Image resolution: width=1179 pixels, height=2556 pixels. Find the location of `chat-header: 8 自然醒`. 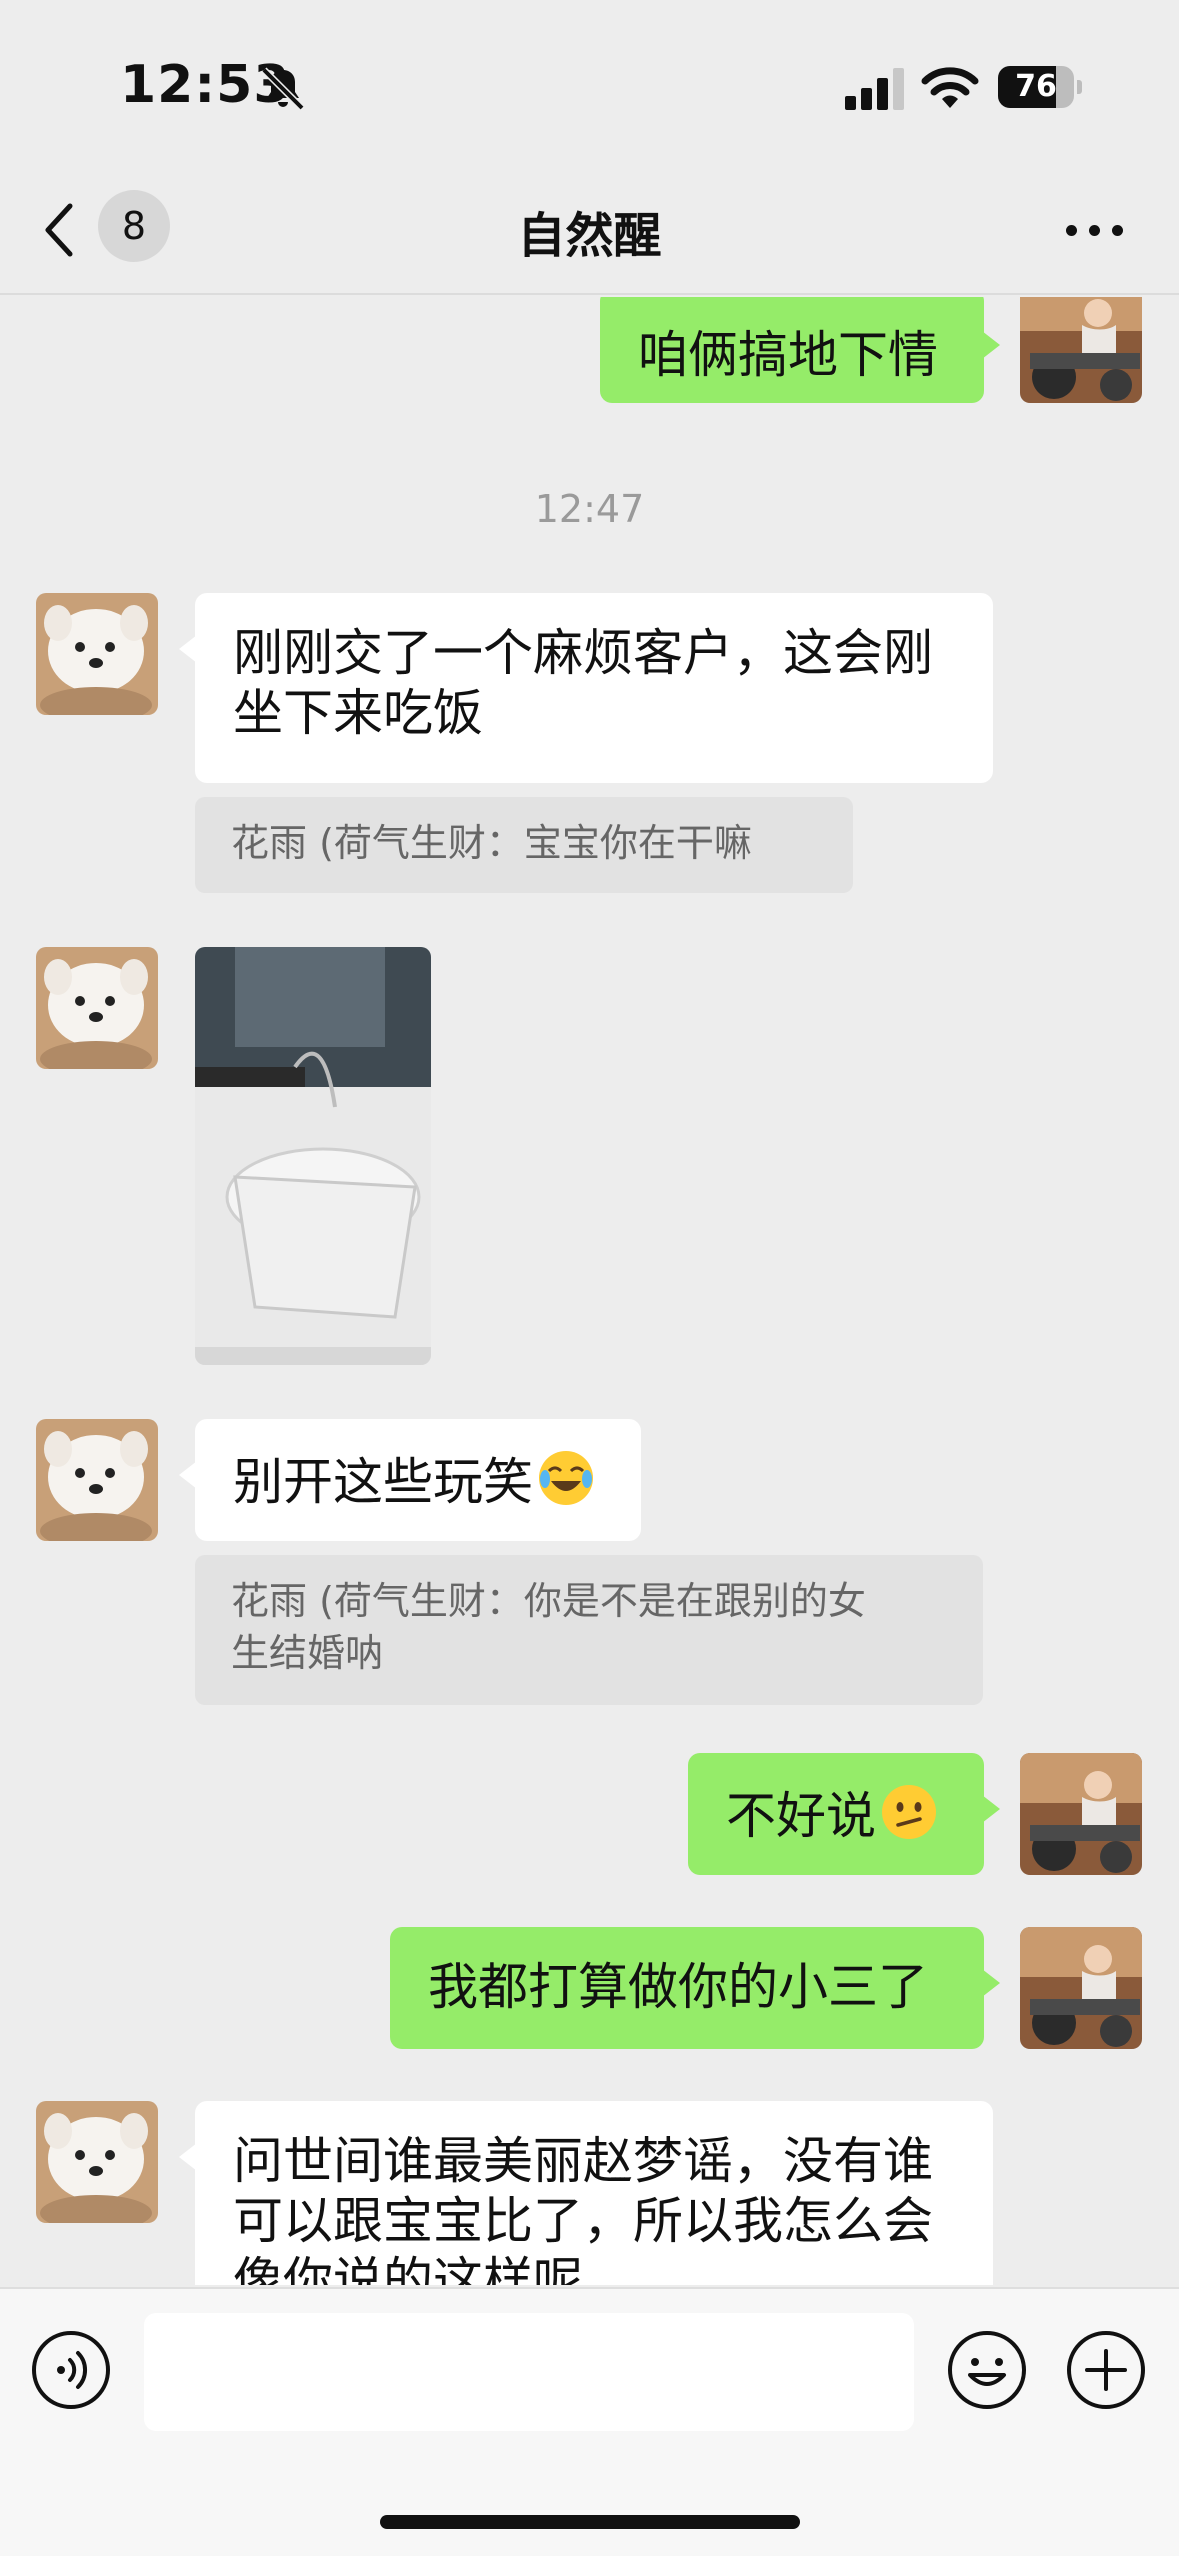

chat-header: 8 自然醒 is located at coordinates (589, 227).